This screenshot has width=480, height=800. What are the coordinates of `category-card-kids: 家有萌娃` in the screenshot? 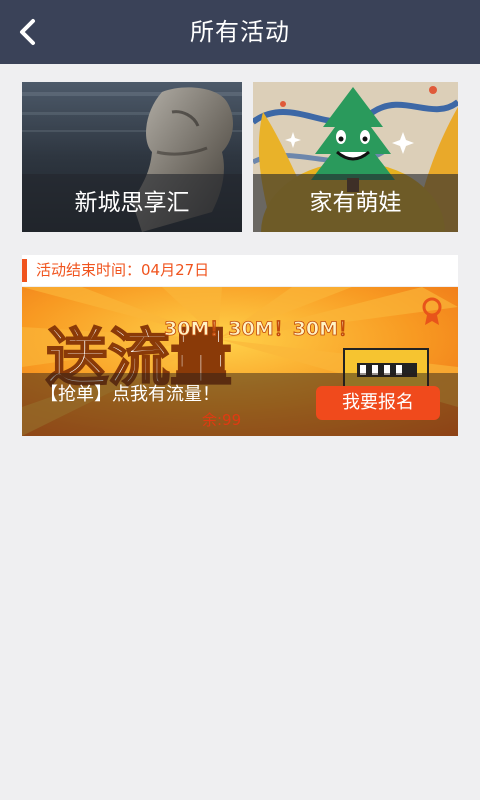 It's located at (355, 157).